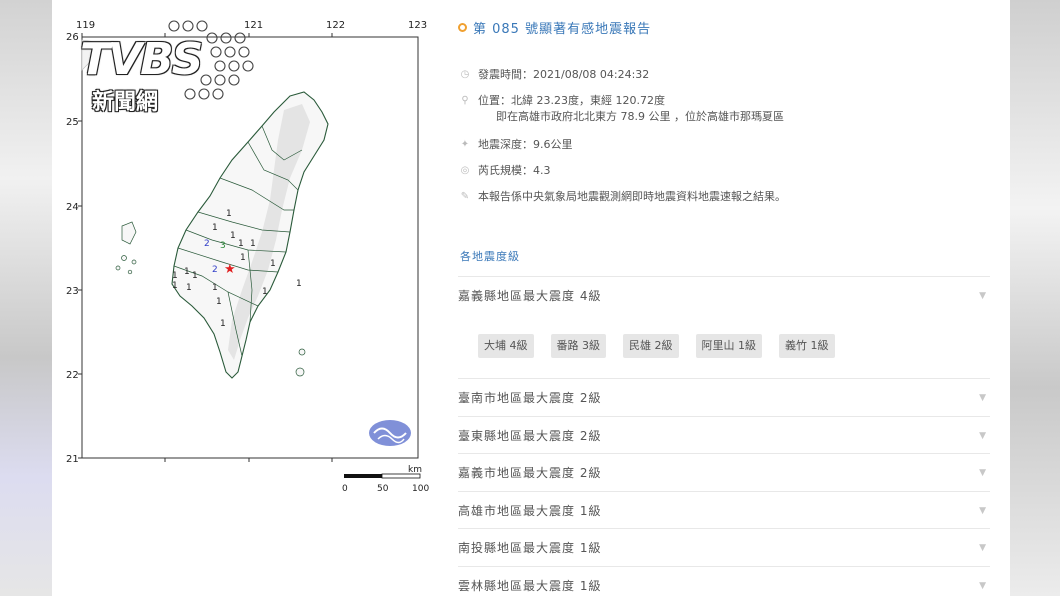  I want to click on region-label: 南投縣地區最大震度 1級, so click(530, 548).